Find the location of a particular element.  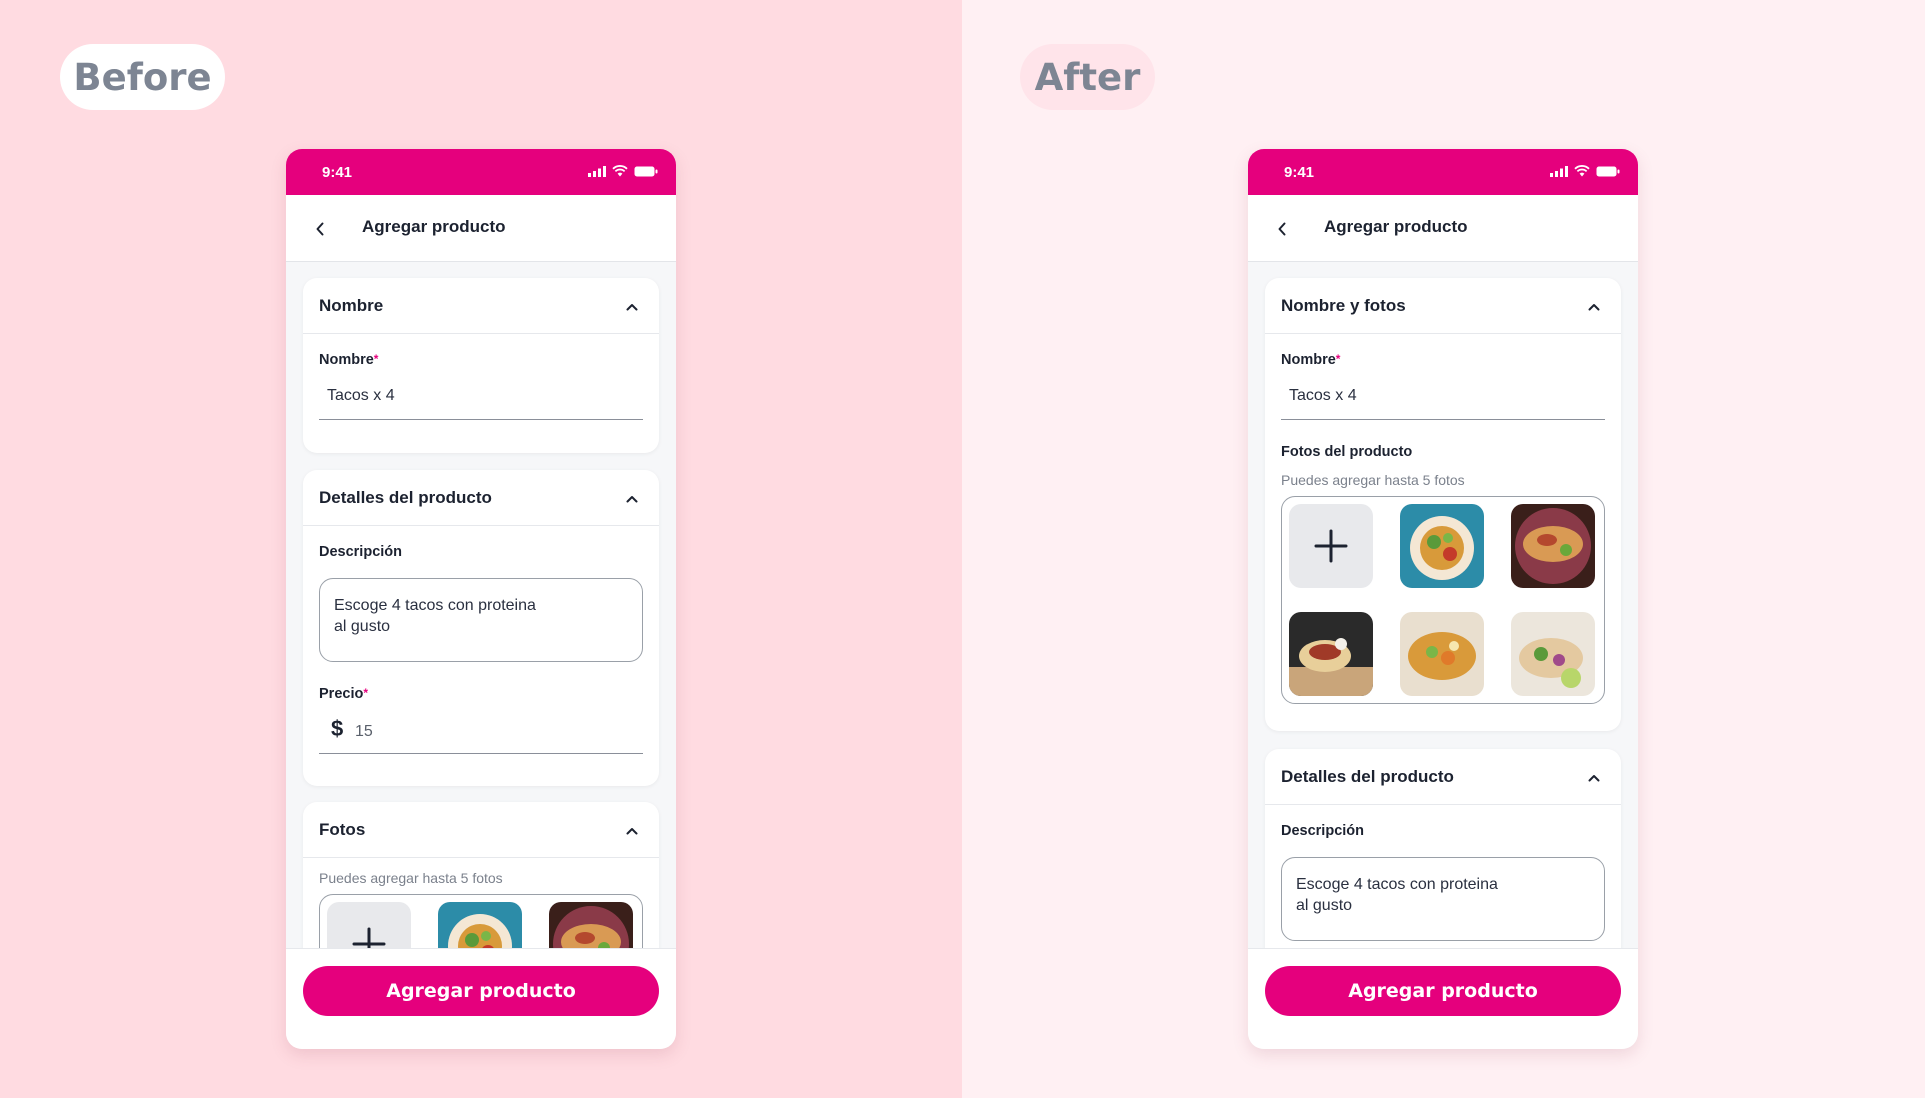

fotos-section-header: Fotos is located at coordinates (481, 830).